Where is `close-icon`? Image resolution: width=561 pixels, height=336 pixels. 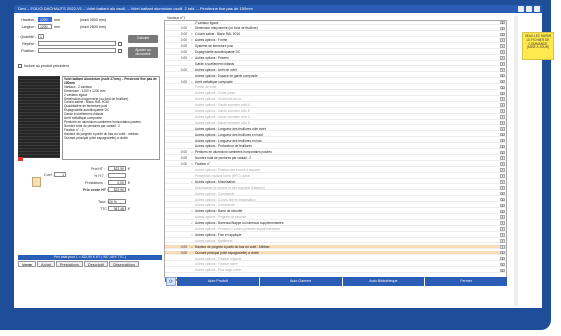
close-icon is located at coordinates (537, 9).